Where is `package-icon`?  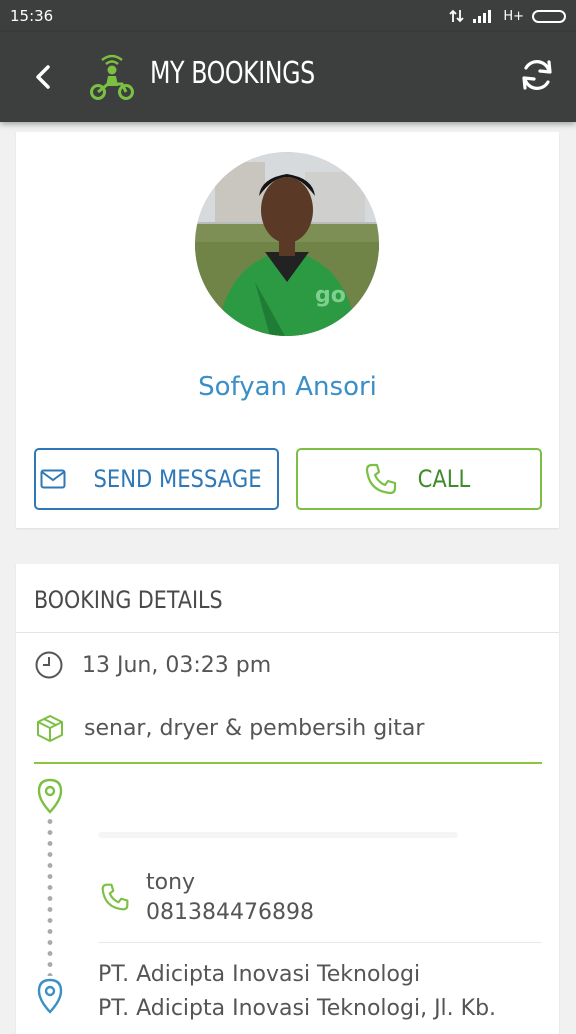 package-icon is located at coordinates (50, 728).